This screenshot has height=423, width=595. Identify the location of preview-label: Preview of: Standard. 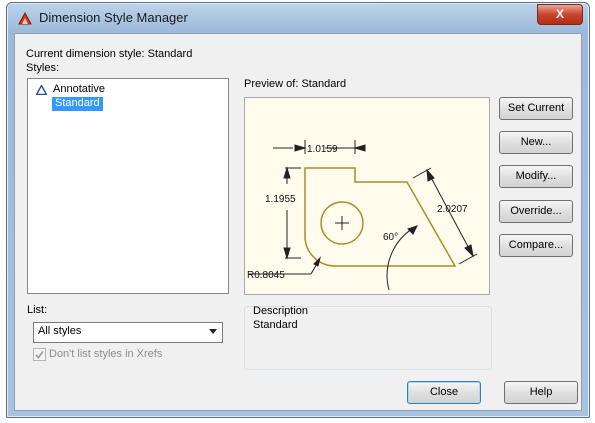
(295, 84).